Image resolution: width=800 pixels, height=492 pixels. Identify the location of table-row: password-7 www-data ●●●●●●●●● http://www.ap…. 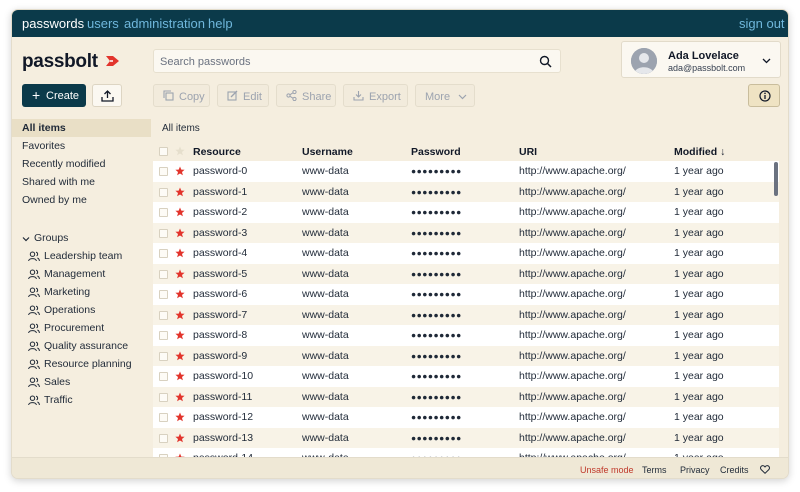
(466, 314).